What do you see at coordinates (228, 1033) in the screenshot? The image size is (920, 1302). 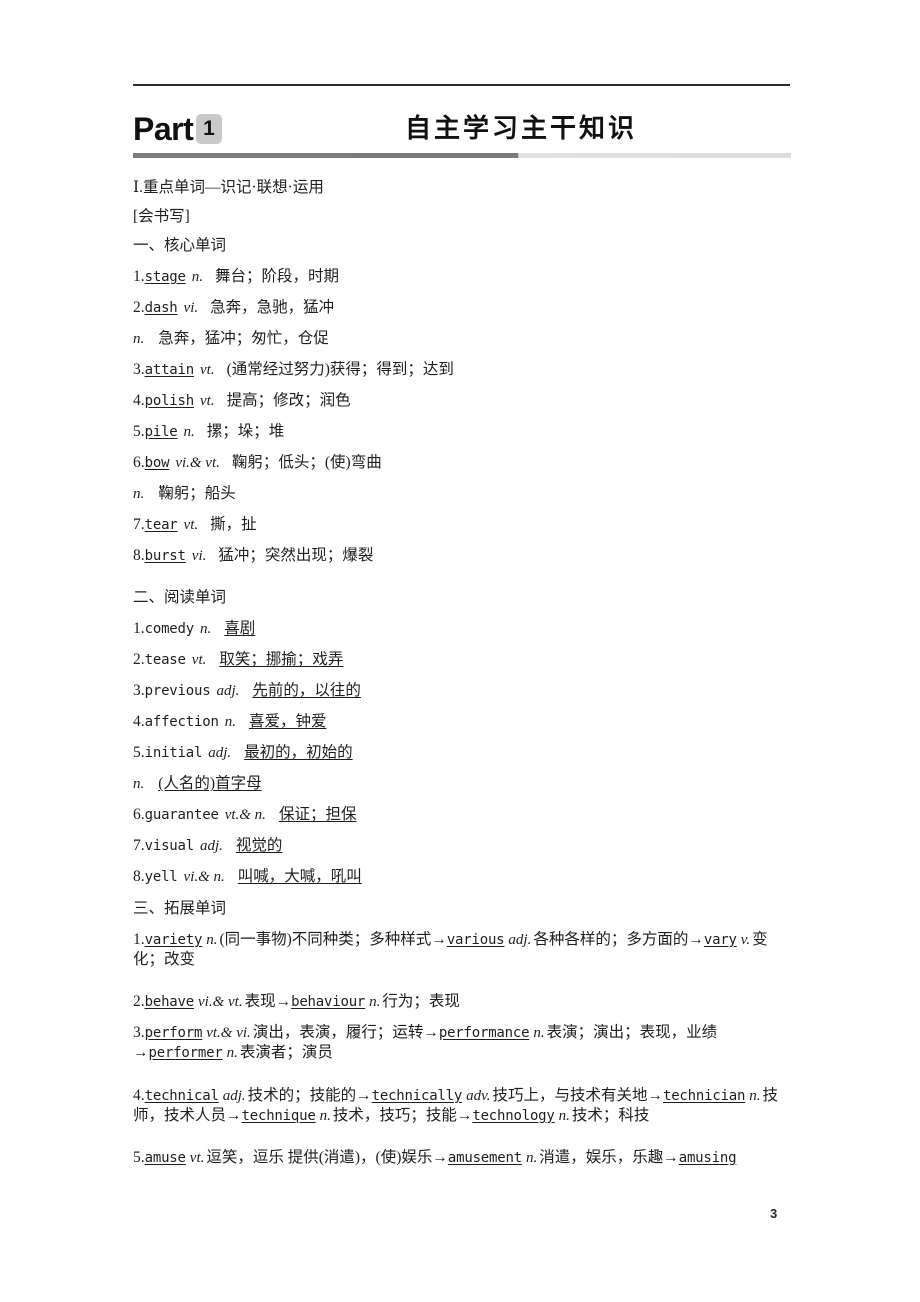 I see `part-of-speech: vt.& vi.` at bounding box center [228, 1033].